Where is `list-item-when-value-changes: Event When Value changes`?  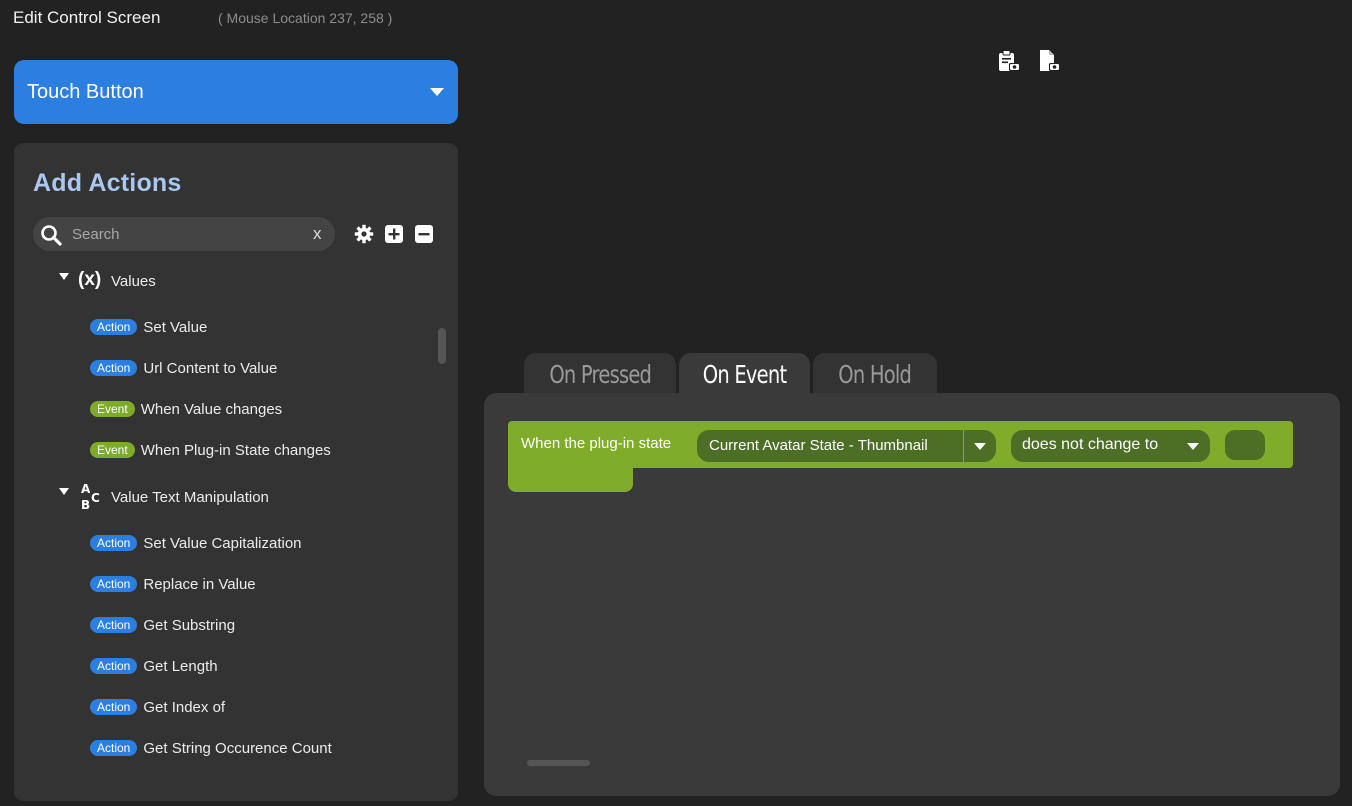 list-item-when-value-changes: Event When Value changes is located at coordinates (186, 409).